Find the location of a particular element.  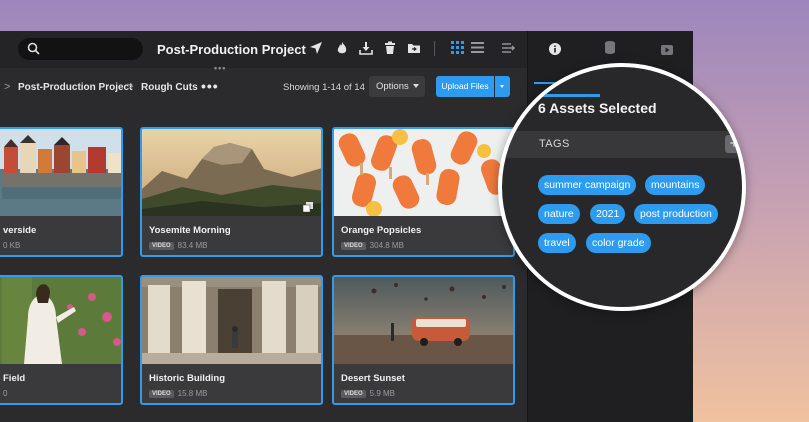

tag-chip: color grade is located at coordinates (618, 243).